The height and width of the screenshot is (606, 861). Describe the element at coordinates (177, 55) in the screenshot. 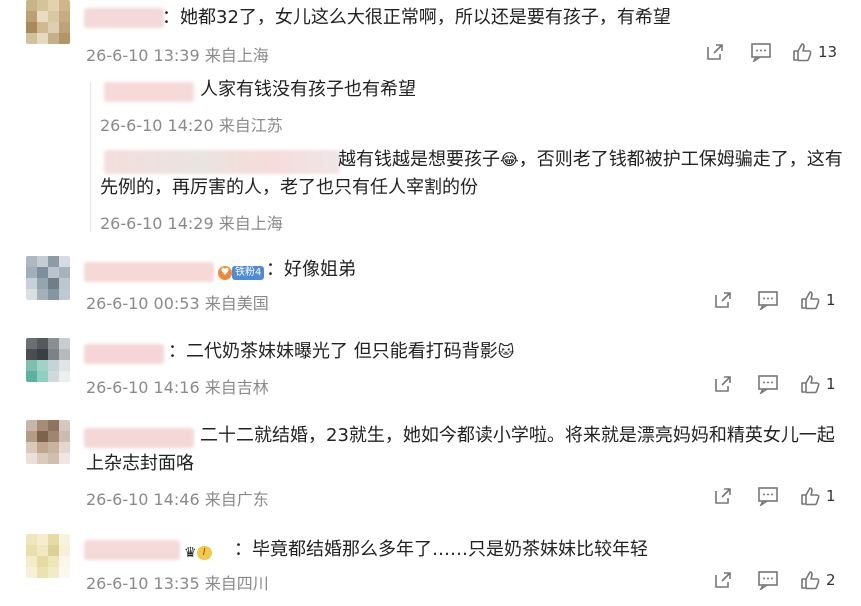

I see `comment-meta: 26-6-10 13:39 来自上海` at that location.